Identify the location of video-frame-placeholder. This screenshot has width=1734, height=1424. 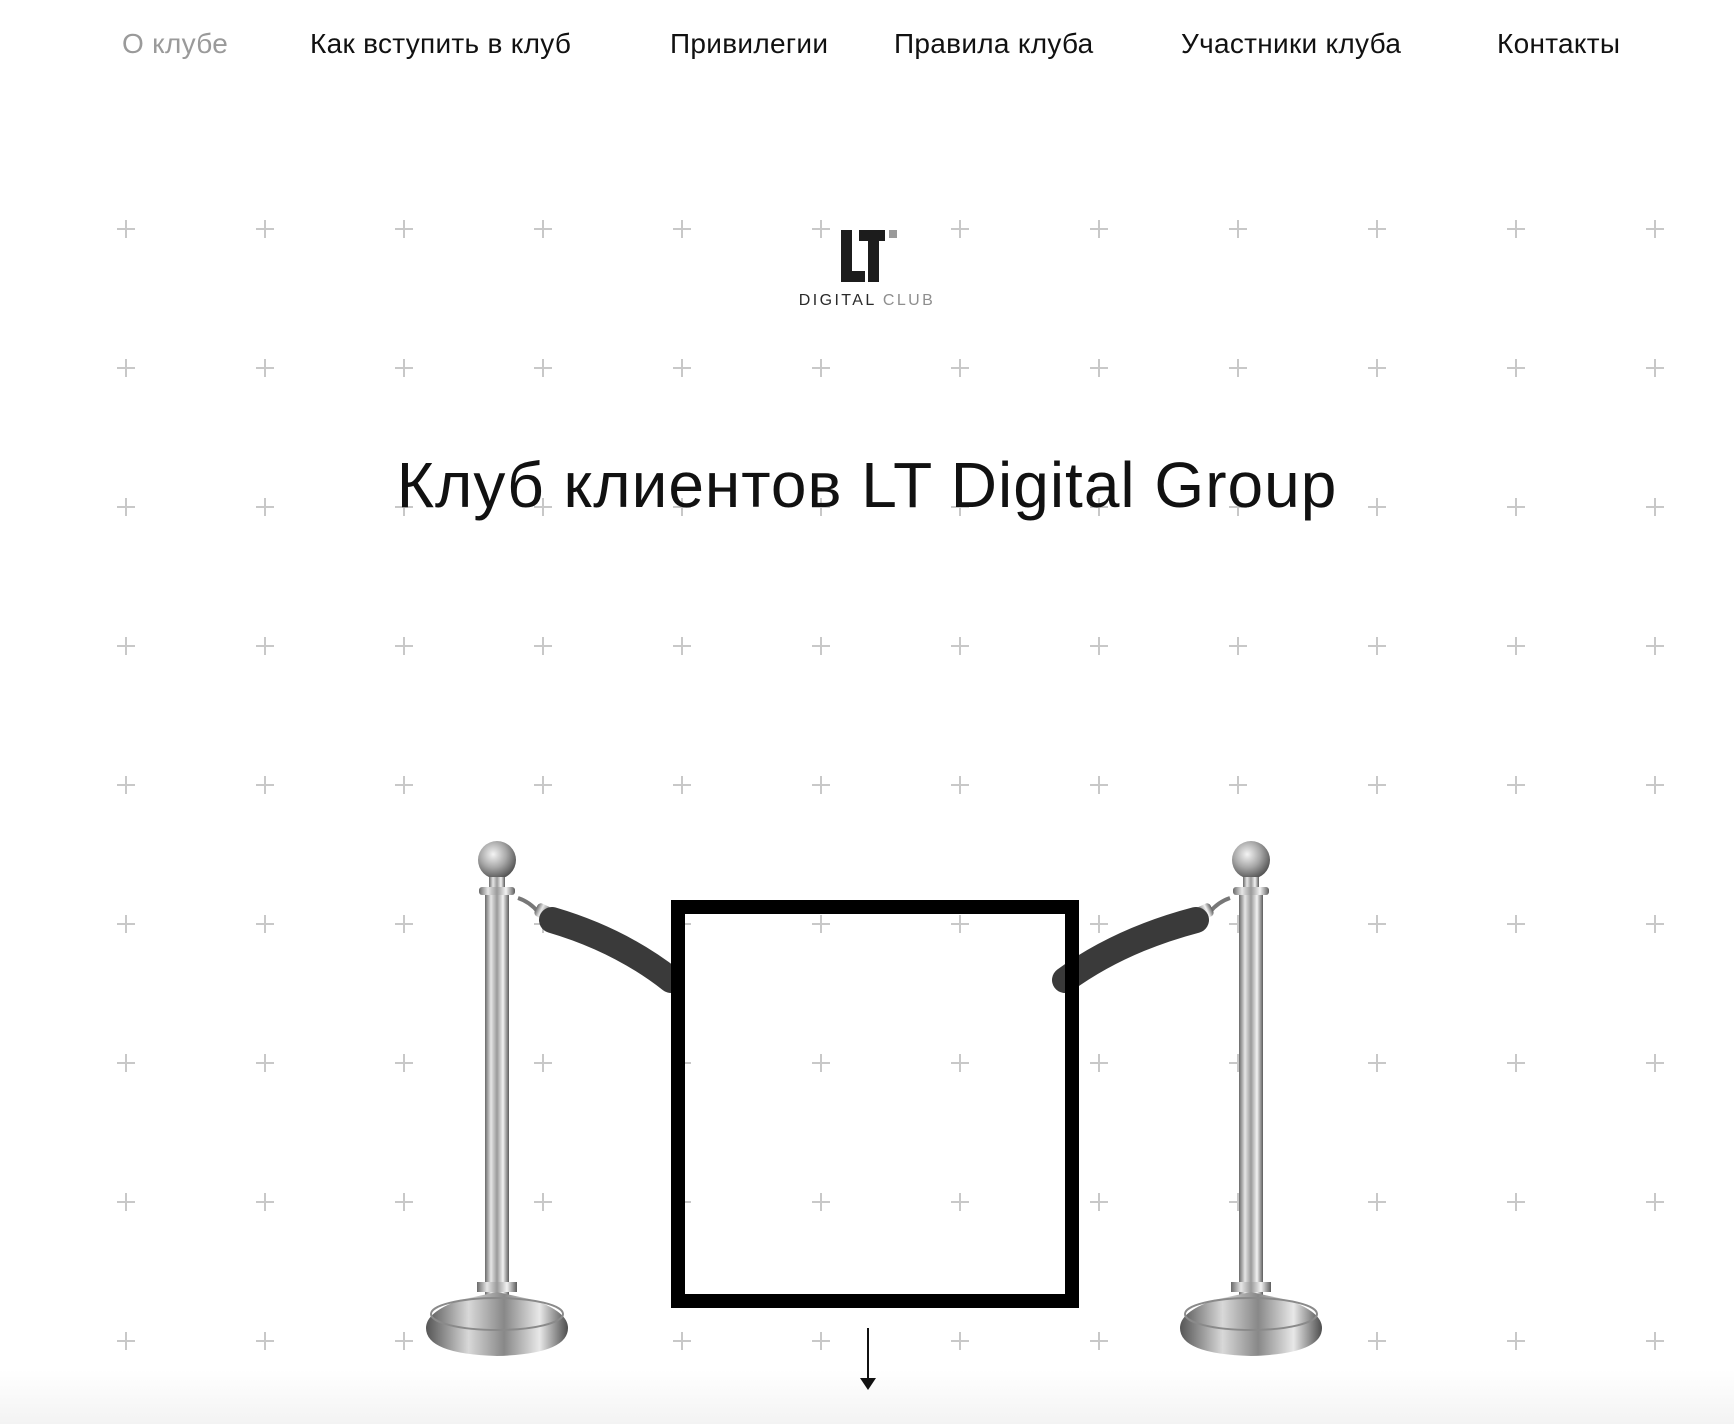
(875, 1104).